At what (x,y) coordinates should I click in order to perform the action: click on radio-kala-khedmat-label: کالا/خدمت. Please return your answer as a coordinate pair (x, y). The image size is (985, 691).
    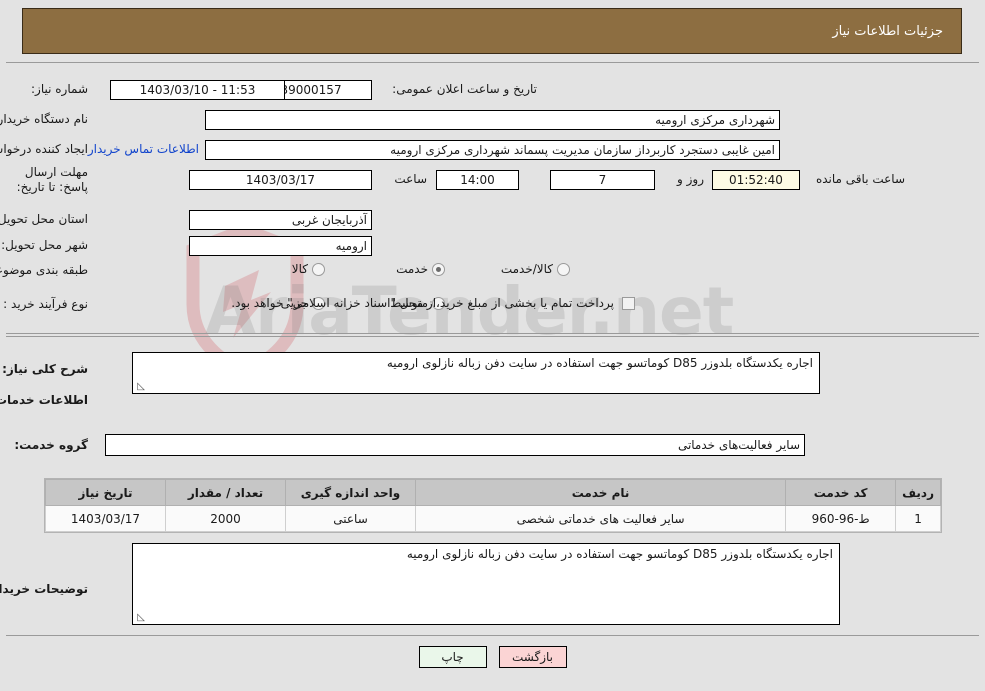
    Looking at the image, I should click on (526, 269).